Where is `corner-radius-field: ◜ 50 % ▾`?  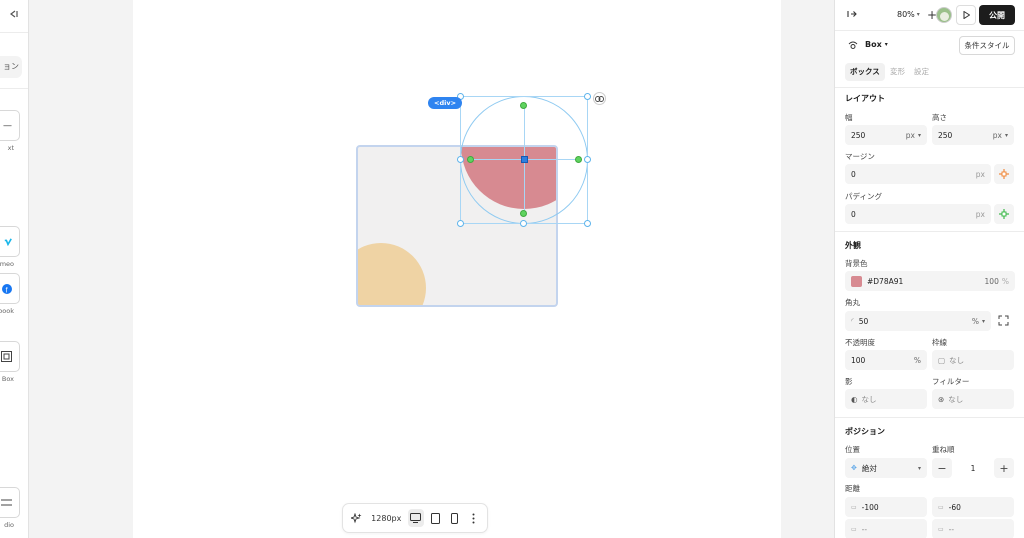
corner-radius-field: ◜ 50 % ▾ is located at coordinates (918, 321).